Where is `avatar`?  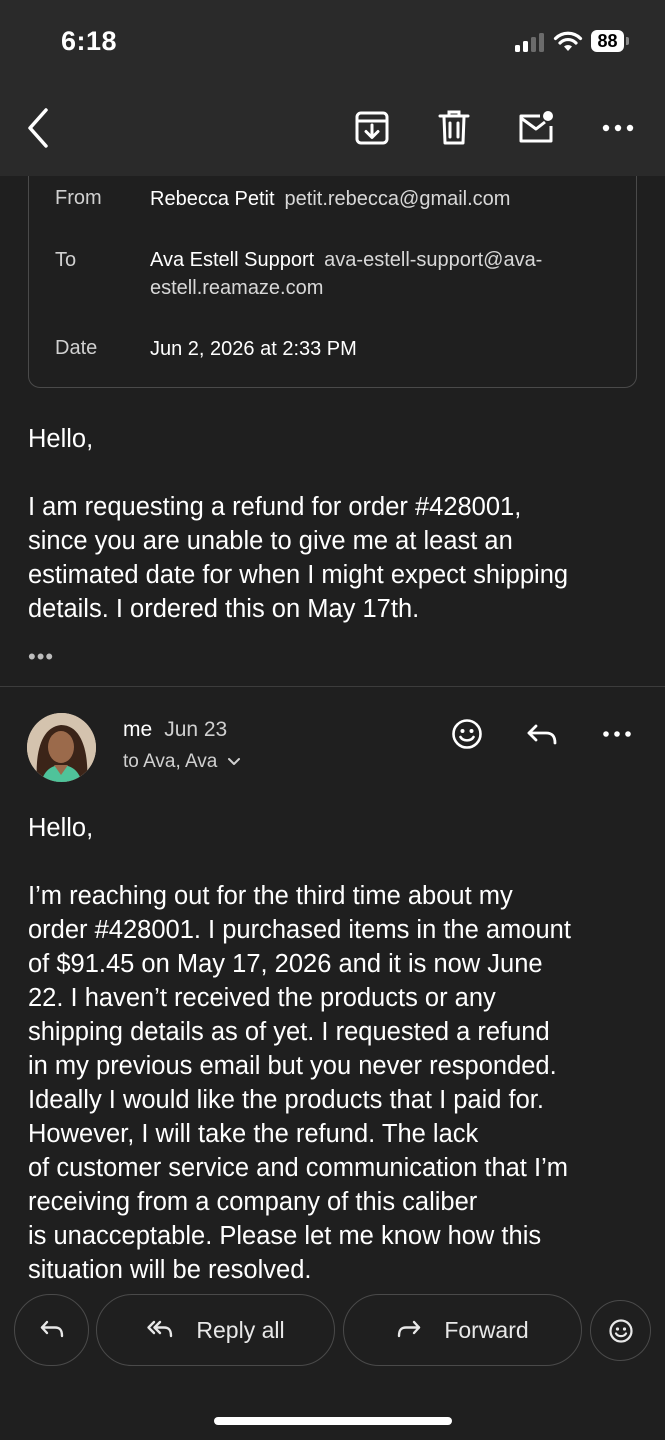 avatar is located at coordinates (61, 747).